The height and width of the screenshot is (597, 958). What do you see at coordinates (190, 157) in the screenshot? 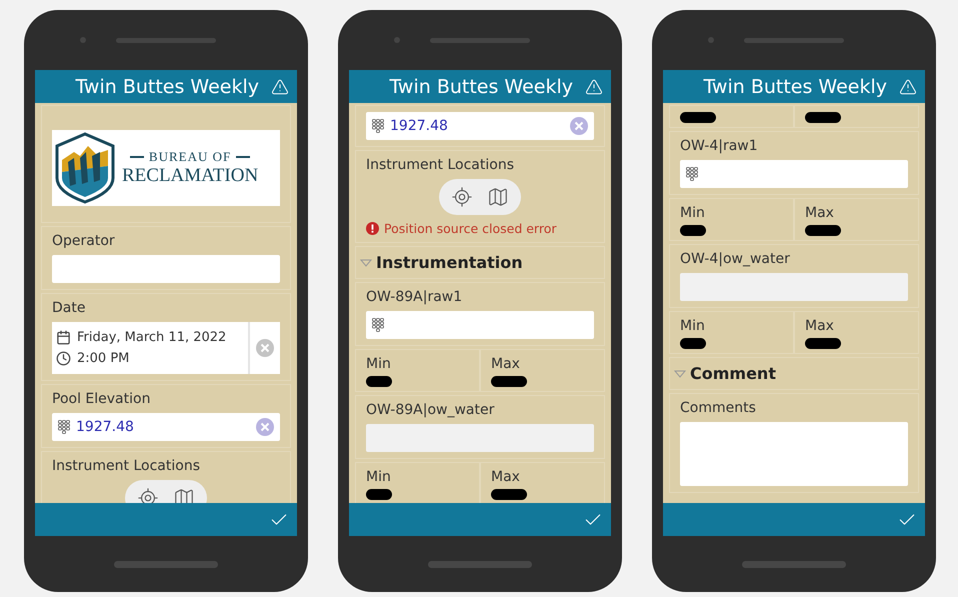
I see `logo-text: BUREAU OF` at bounding box center [190, 157].